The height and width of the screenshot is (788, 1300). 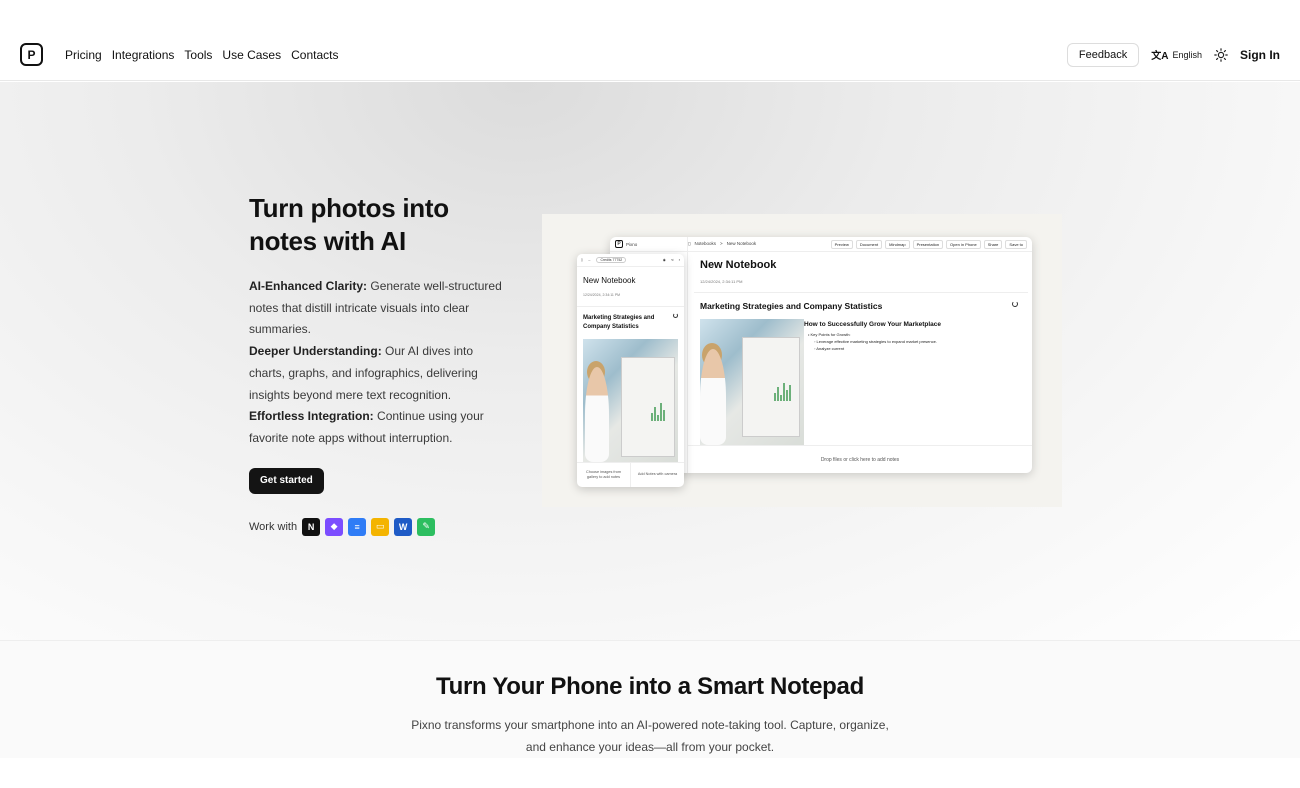 What do you see at coordinates (308, 286) in the screenshot?
I see `feature-label: AI-Enhanced Clarity:` at bounding box center [308, 286].